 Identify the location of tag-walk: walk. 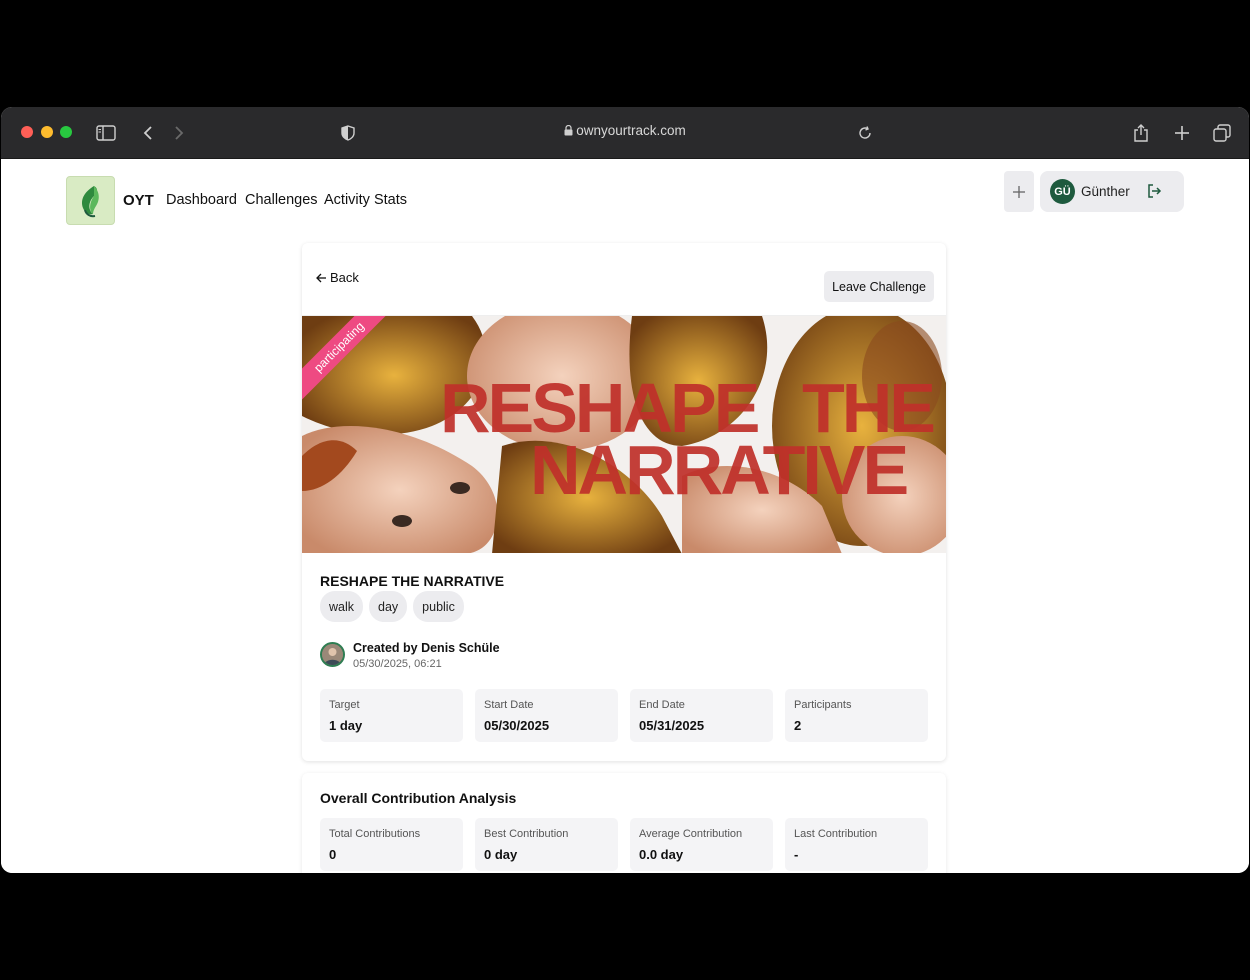
(342, 606).